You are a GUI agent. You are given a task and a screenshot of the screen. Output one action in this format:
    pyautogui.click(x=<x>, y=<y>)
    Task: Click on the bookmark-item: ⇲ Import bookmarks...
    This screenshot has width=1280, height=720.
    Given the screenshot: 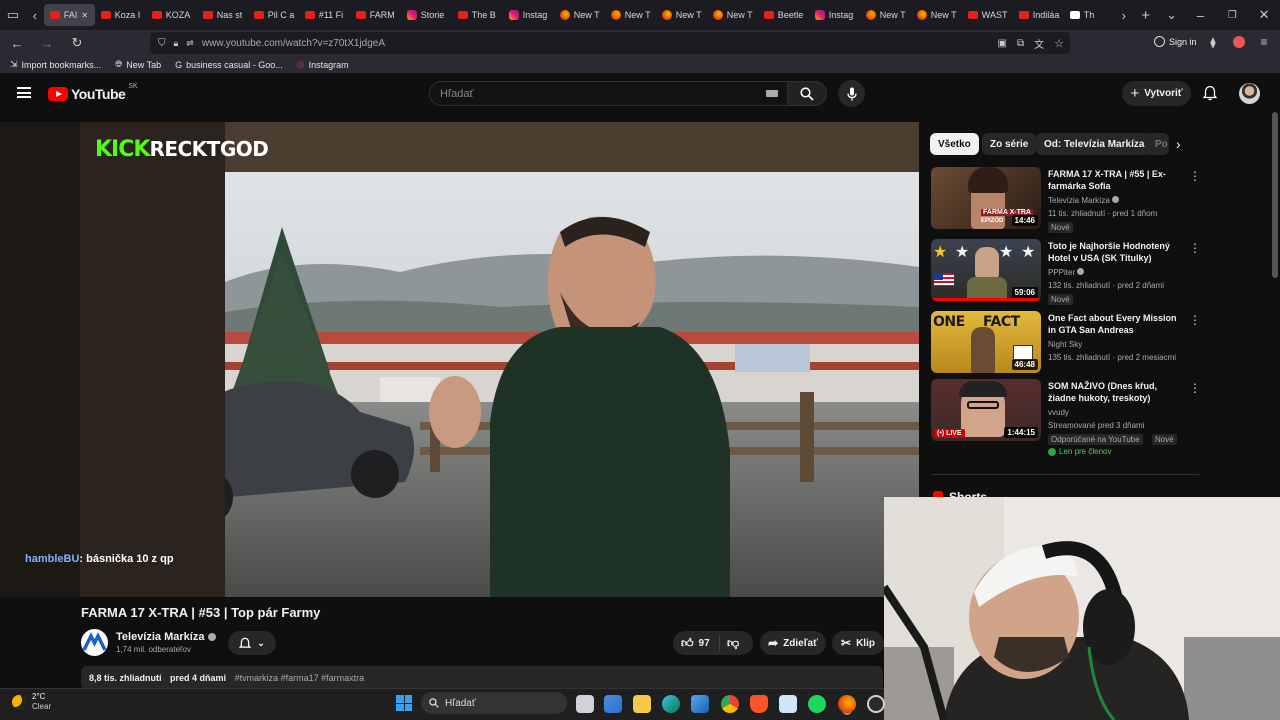 What is the action you would take?
    pyautogui.click(x=55, y=64)
    